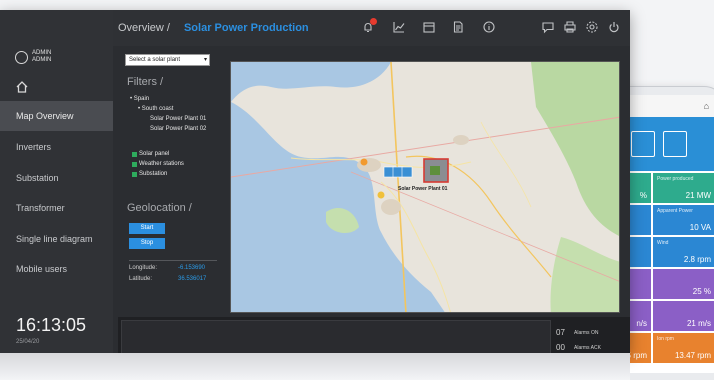 Image resolution: width=714 pixels, height=380 pixels. Describe the element at coordinates (429, 27) in the screenshot. I see `calendar-icon` at that location.